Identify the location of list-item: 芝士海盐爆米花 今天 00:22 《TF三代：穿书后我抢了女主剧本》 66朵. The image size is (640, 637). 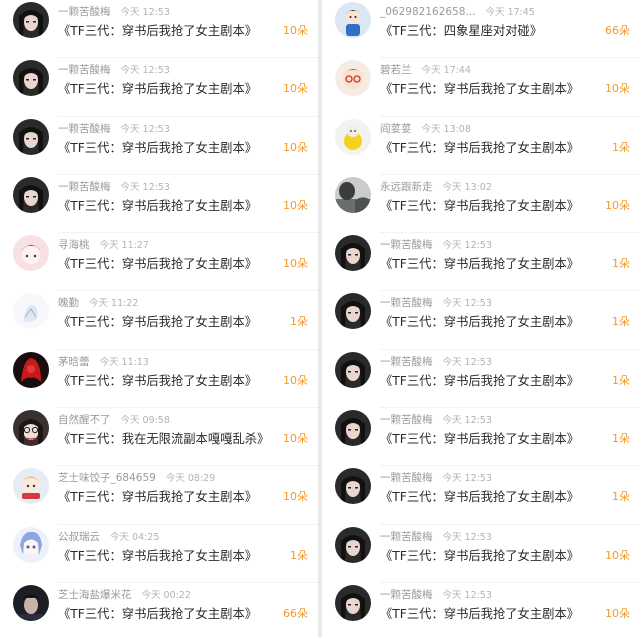
(159, 610).